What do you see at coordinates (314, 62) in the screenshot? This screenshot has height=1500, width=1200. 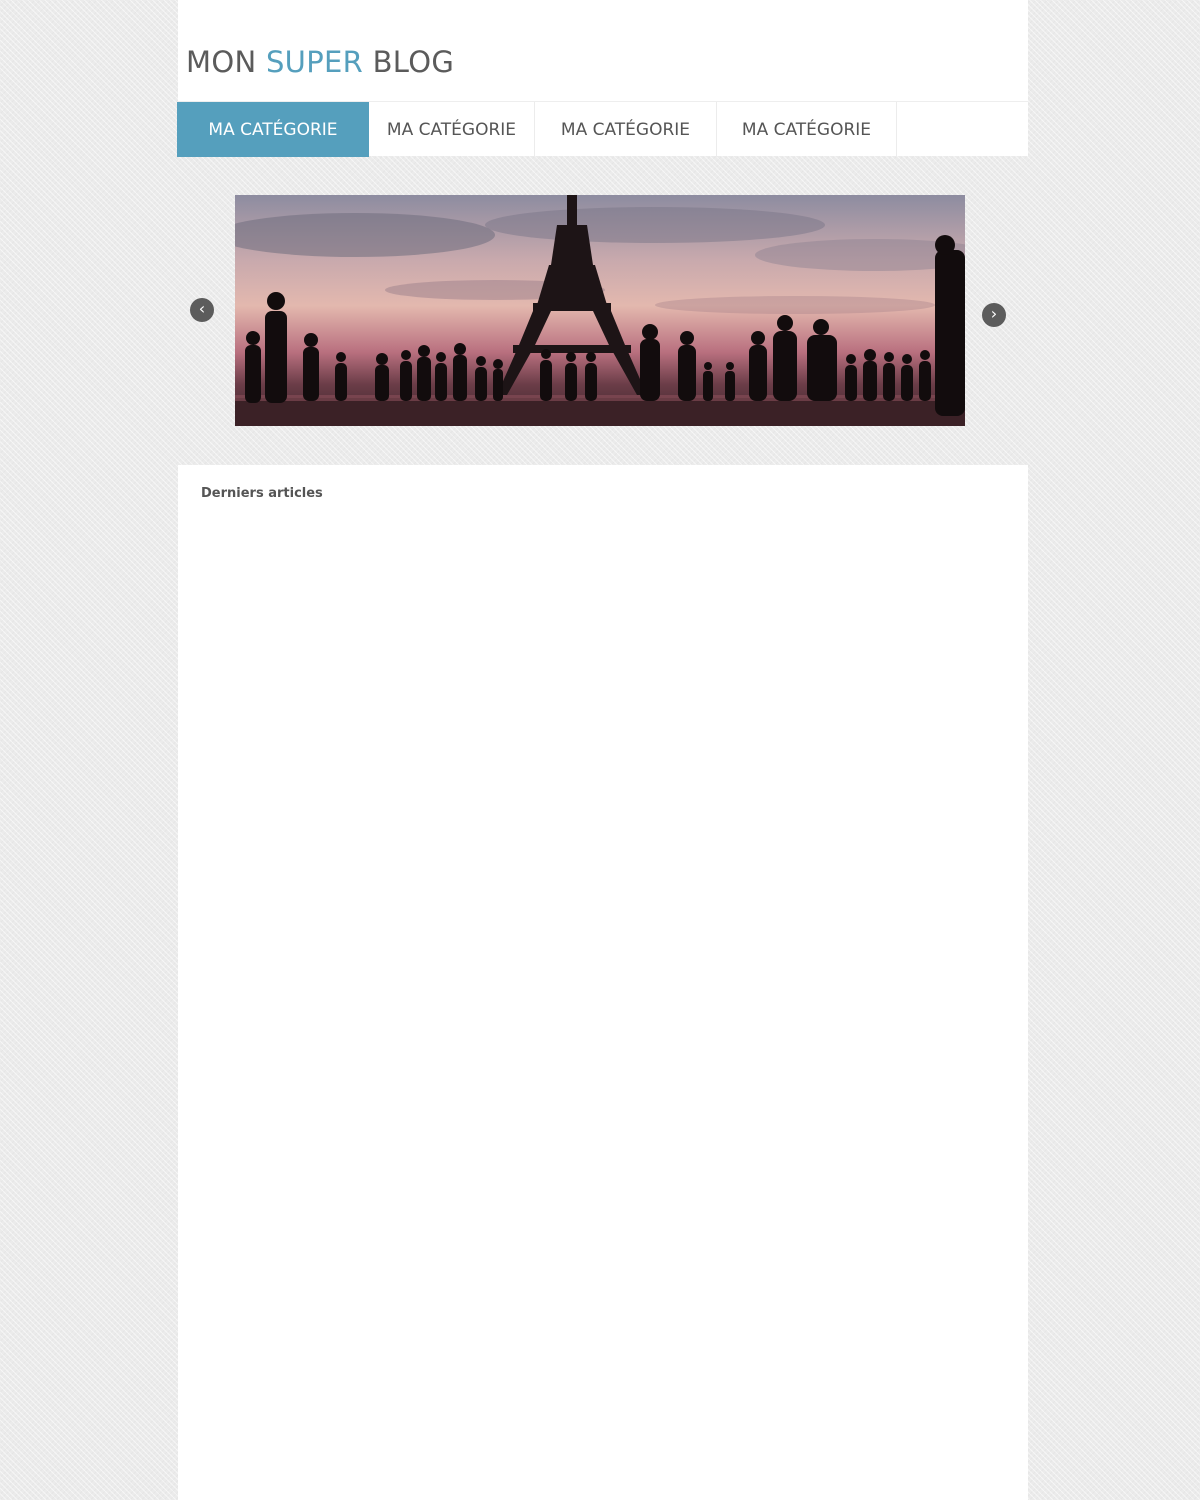 I see `site-title-accent: SUPER` at bounding box center [314, 62].